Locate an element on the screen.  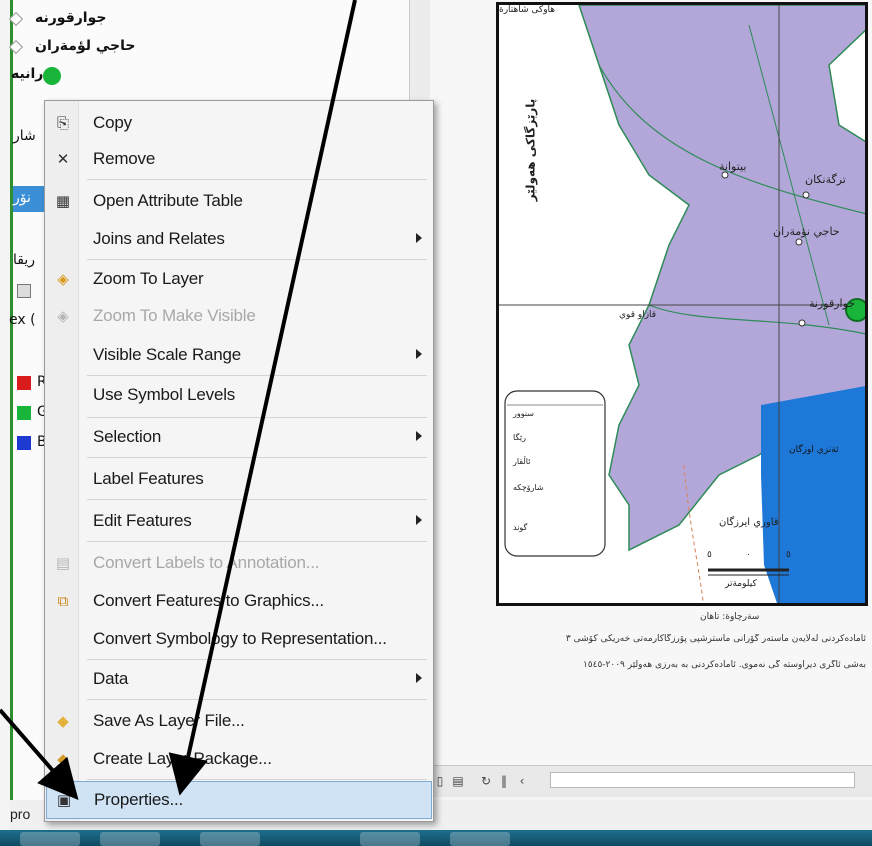
legend-item: گوند is located at coordinates (520, 527).